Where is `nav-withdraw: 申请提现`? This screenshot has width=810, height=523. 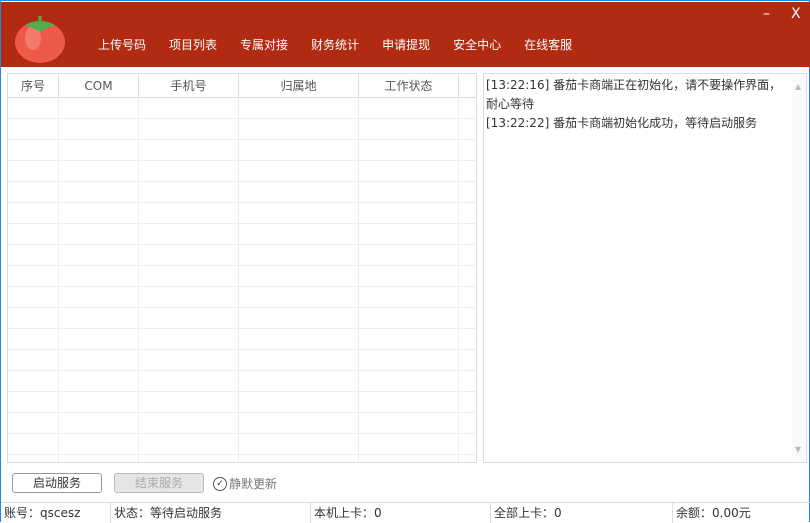 nav-withdraw: 申请提现 is located at coordinates (406, 44).